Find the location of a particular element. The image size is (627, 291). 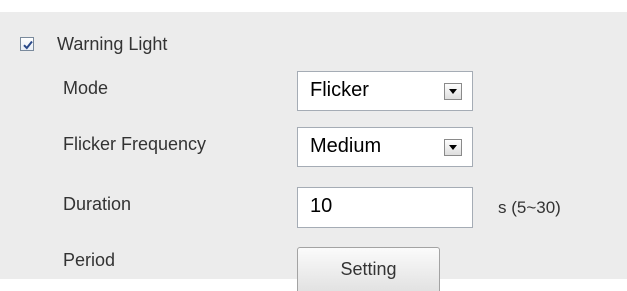

warning-light-row: Warning Light is located at coordinates (93, 44).